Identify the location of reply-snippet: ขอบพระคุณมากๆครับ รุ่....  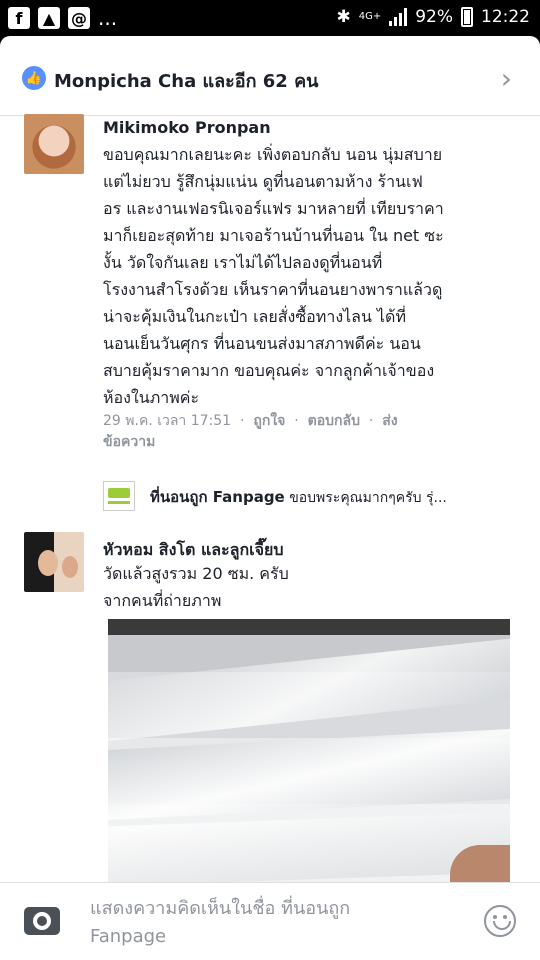
(368, 498).